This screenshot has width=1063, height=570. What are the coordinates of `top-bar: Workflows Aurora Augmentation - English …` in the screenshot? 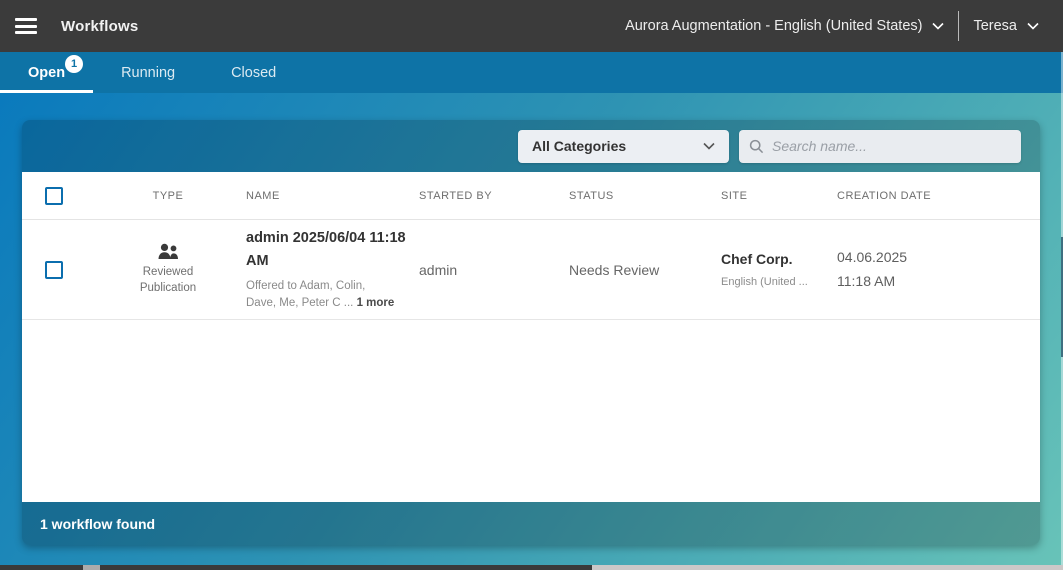 It's located at (531, 26).